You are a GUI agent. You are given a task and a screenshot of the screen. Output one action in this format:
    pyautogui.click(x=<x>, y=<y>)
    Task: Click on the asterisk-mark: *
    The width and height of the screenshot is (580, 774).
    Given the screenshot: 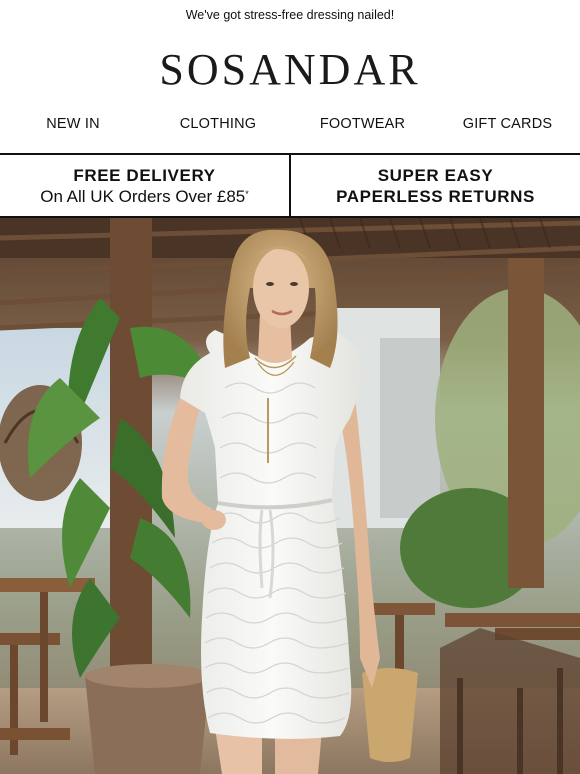 What is the action you would take?
    pyautogui.click(x=247, y=193)
    